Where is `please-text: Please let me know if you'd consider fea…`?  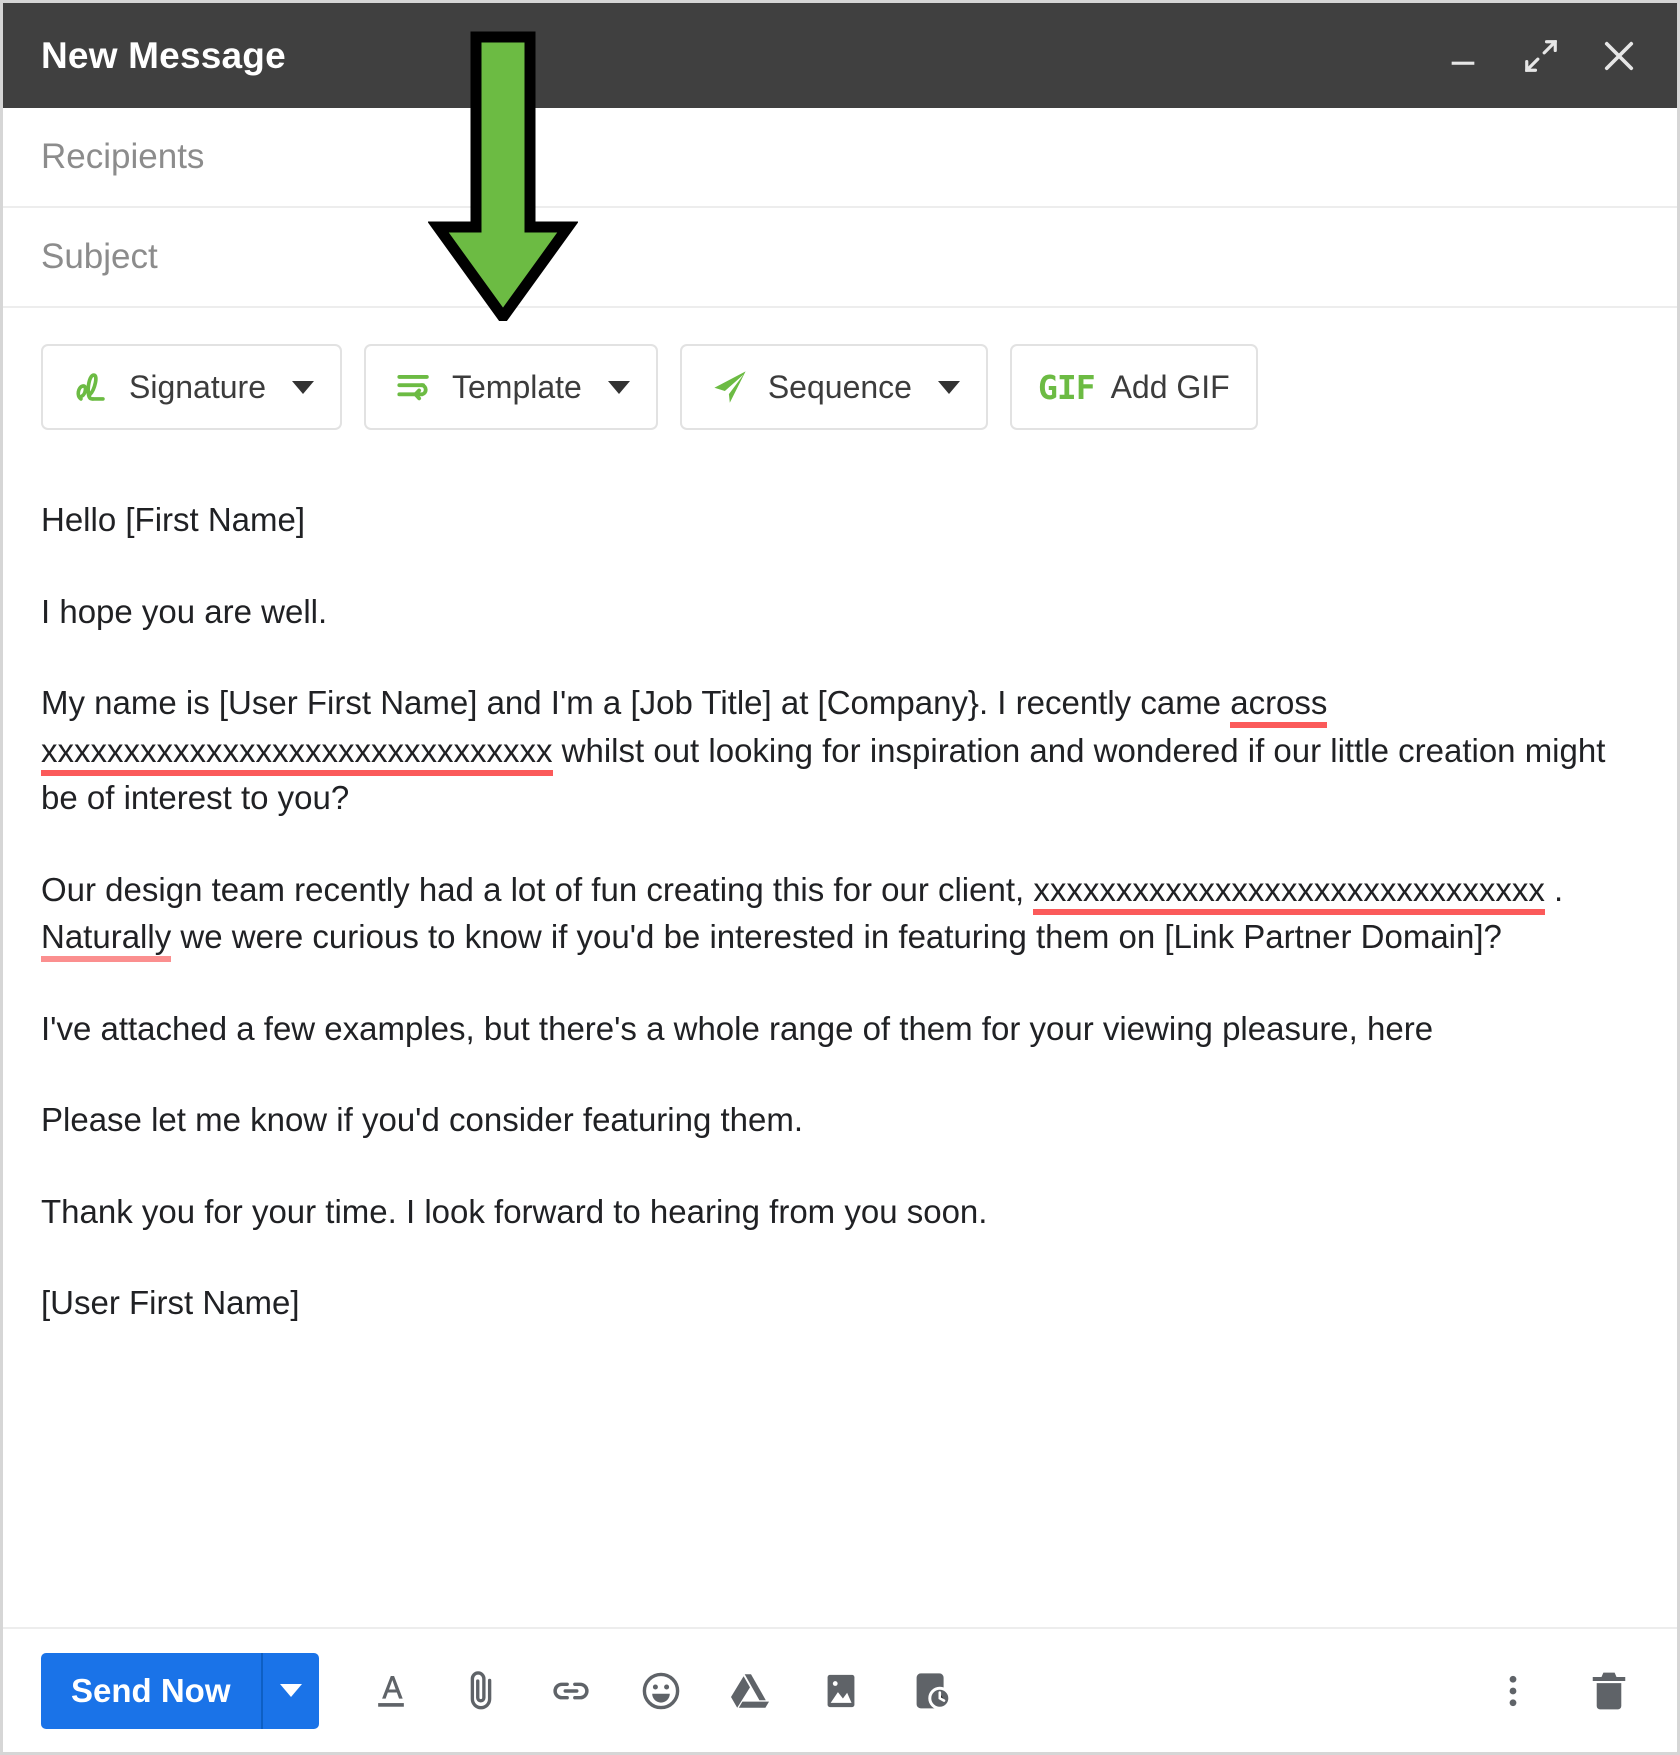
please-text: Please let me know if you'd consider fea… is located at coordinates (422, 1120).